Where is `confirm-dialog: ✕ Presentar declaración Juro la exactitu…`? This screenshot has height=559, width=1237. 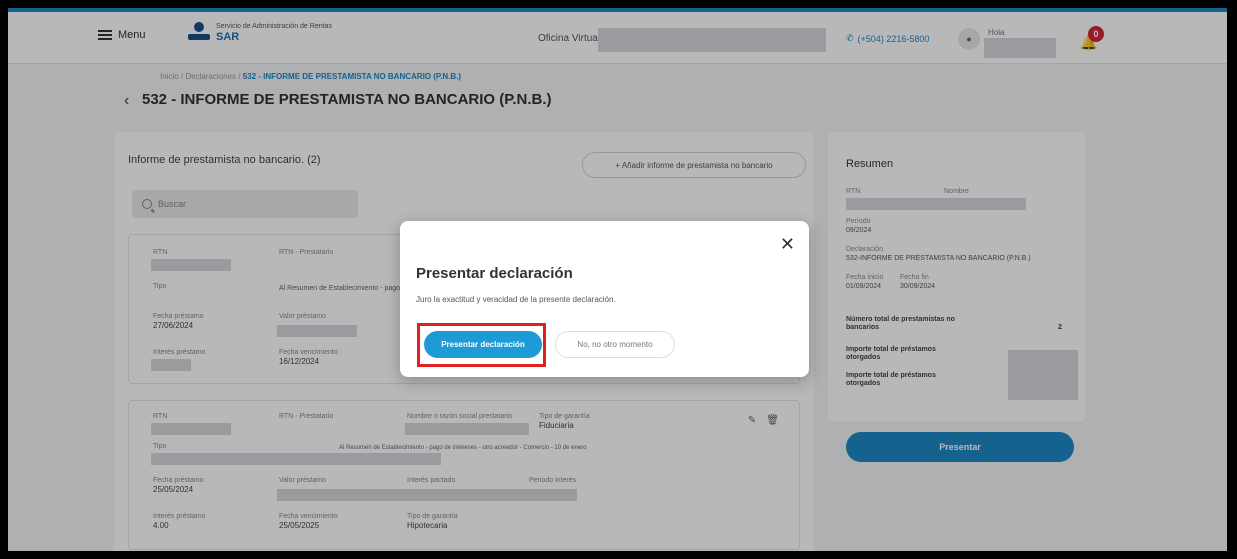 confirm-dialog: ✕ Presentar declaración Juro la exactitu… is located at coordinates (604, 299).